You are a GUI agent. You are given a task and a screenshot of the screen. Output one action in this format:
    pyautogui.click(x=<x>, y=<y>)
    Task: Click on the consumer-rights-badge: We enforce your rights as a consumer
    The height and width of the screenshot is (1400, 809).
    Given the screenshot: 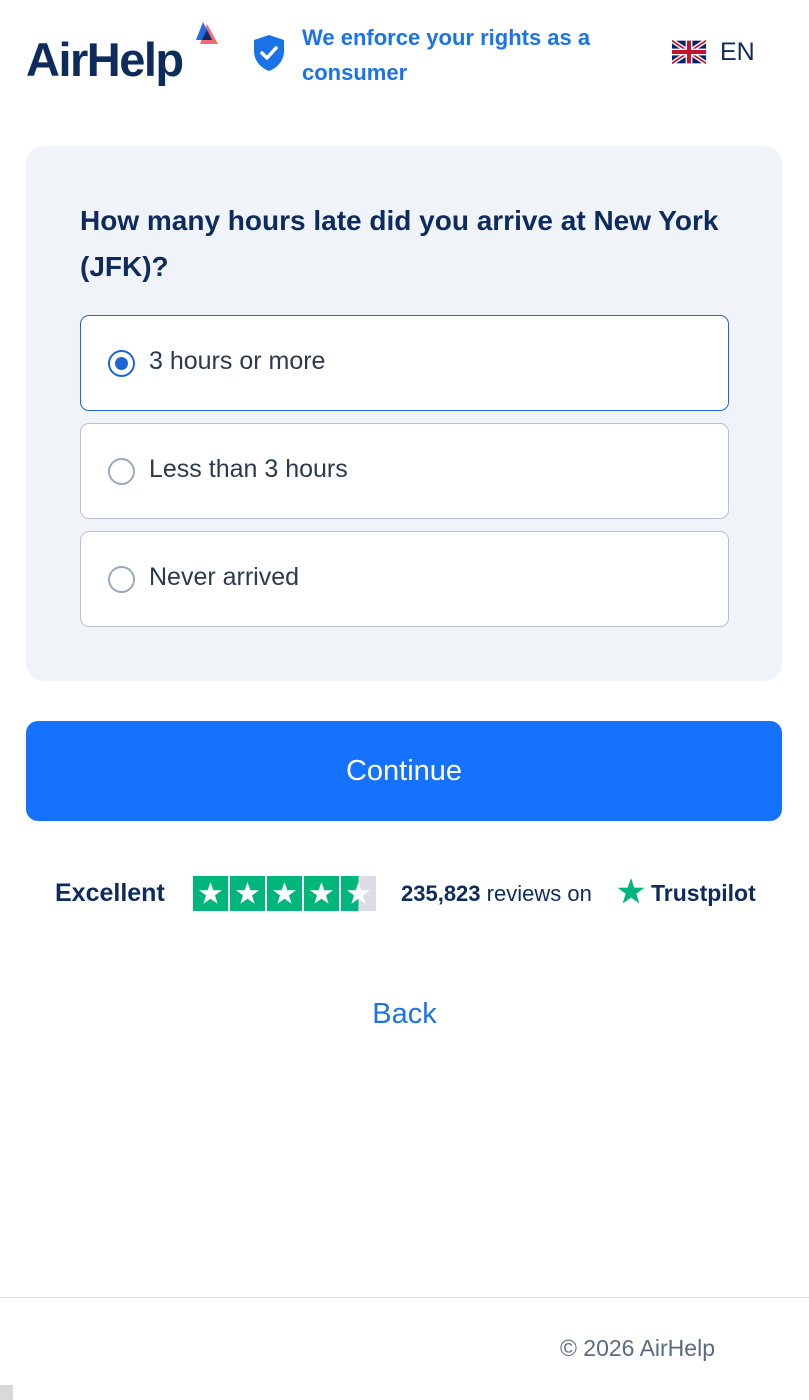 What is the action you would take?
    pyautogui.click(x=442, y=55)
    